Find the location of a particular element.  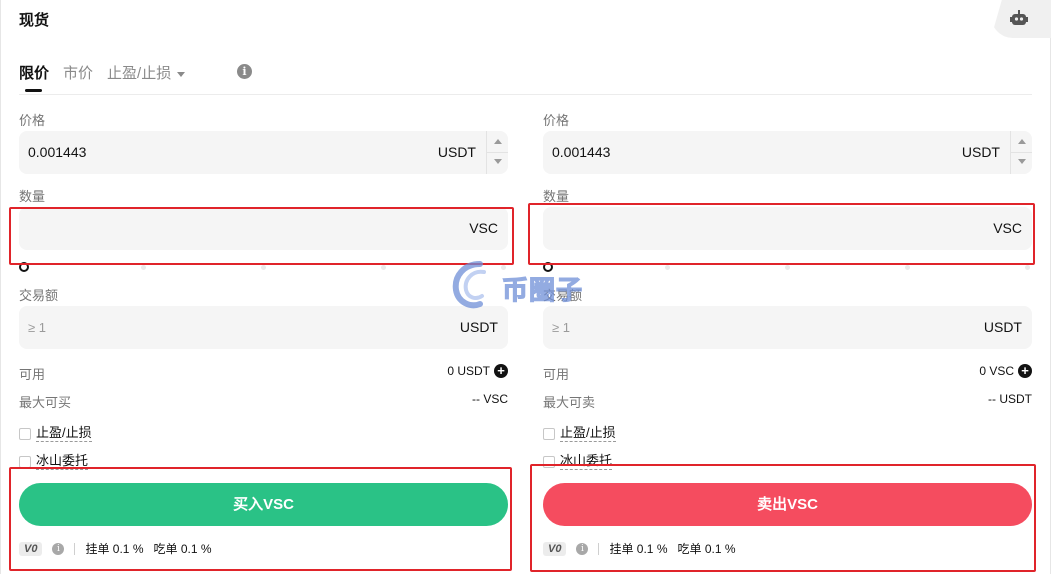

order-type-tabs: 限价 市价 止盈/止损 is located at coordinates (109, 77).